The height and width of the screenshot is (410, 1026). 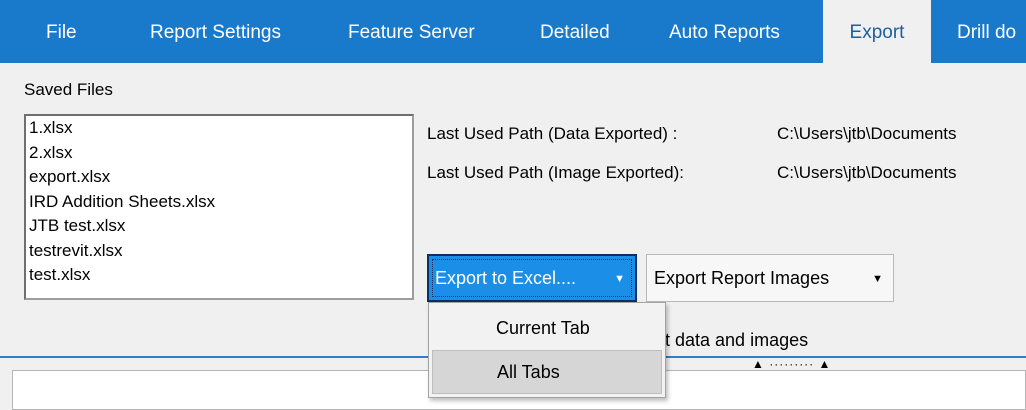 What do you see at coordinates (817, 364) in the screenshot?
I see `splitter-grip-icon: ▲ ········· ▲` at bounding box center [817, 364].